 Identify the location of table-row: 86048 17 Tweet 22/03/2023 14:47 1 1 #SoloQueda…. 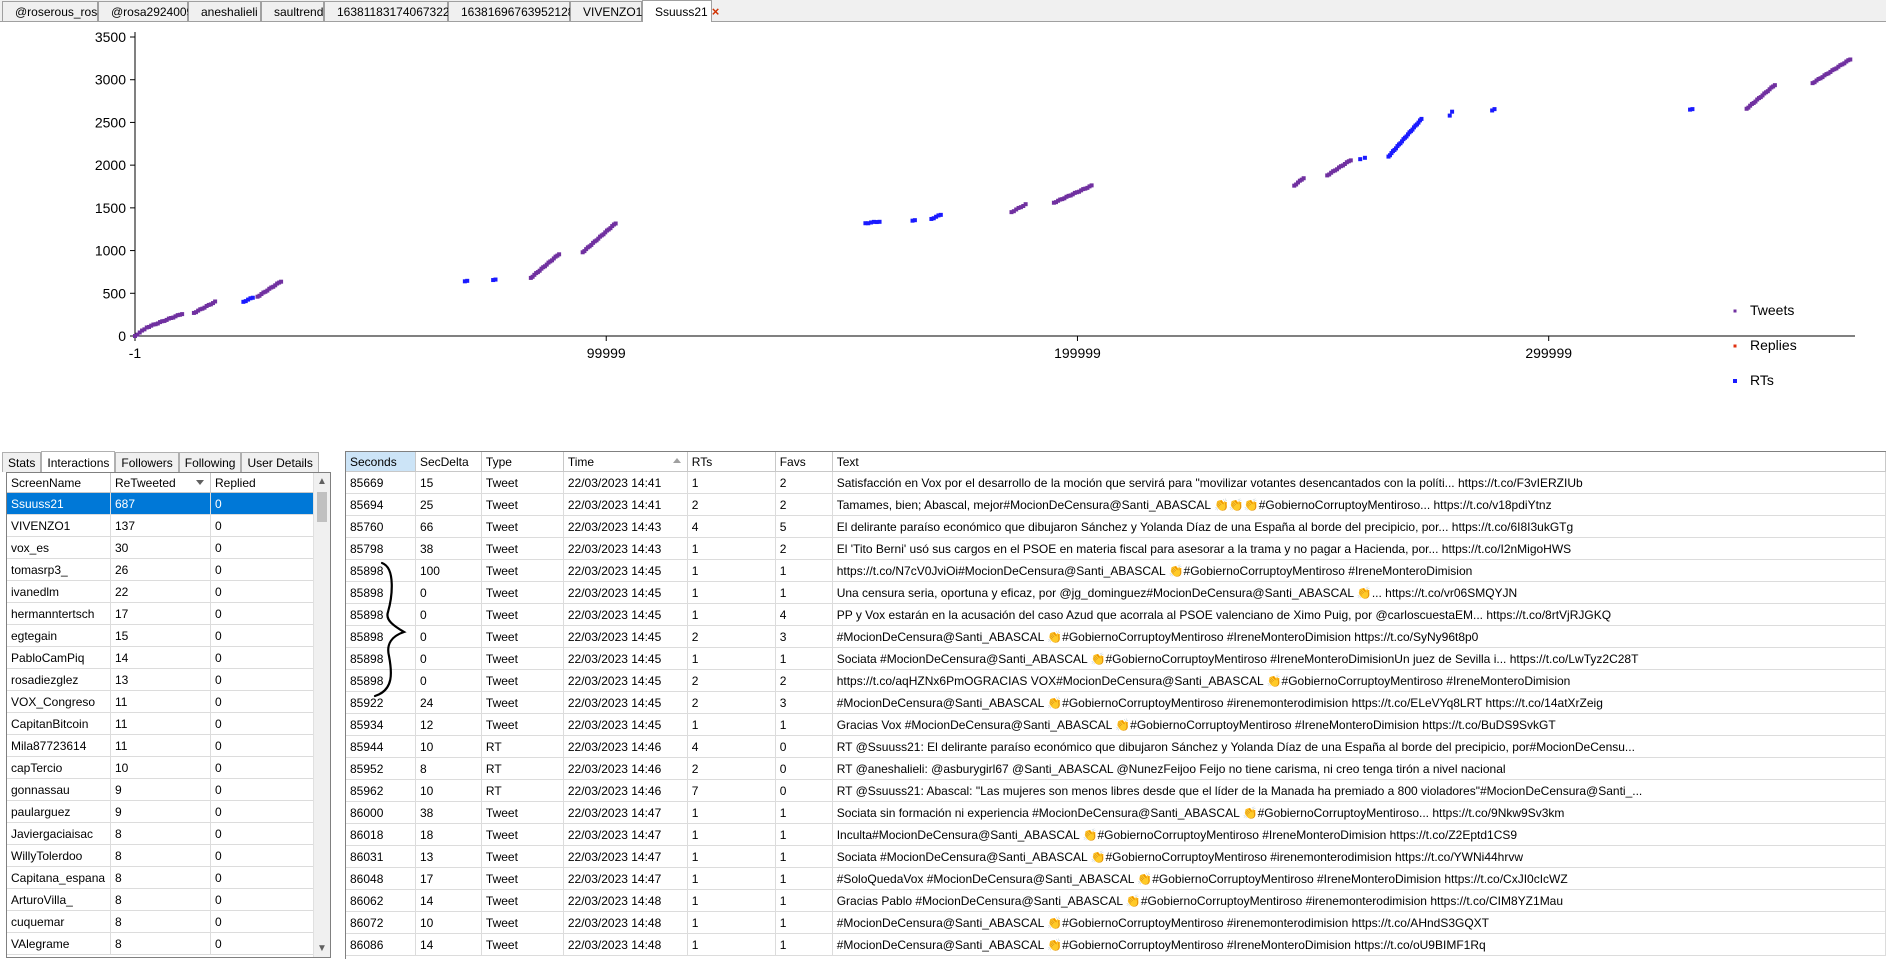
(1116, 879).